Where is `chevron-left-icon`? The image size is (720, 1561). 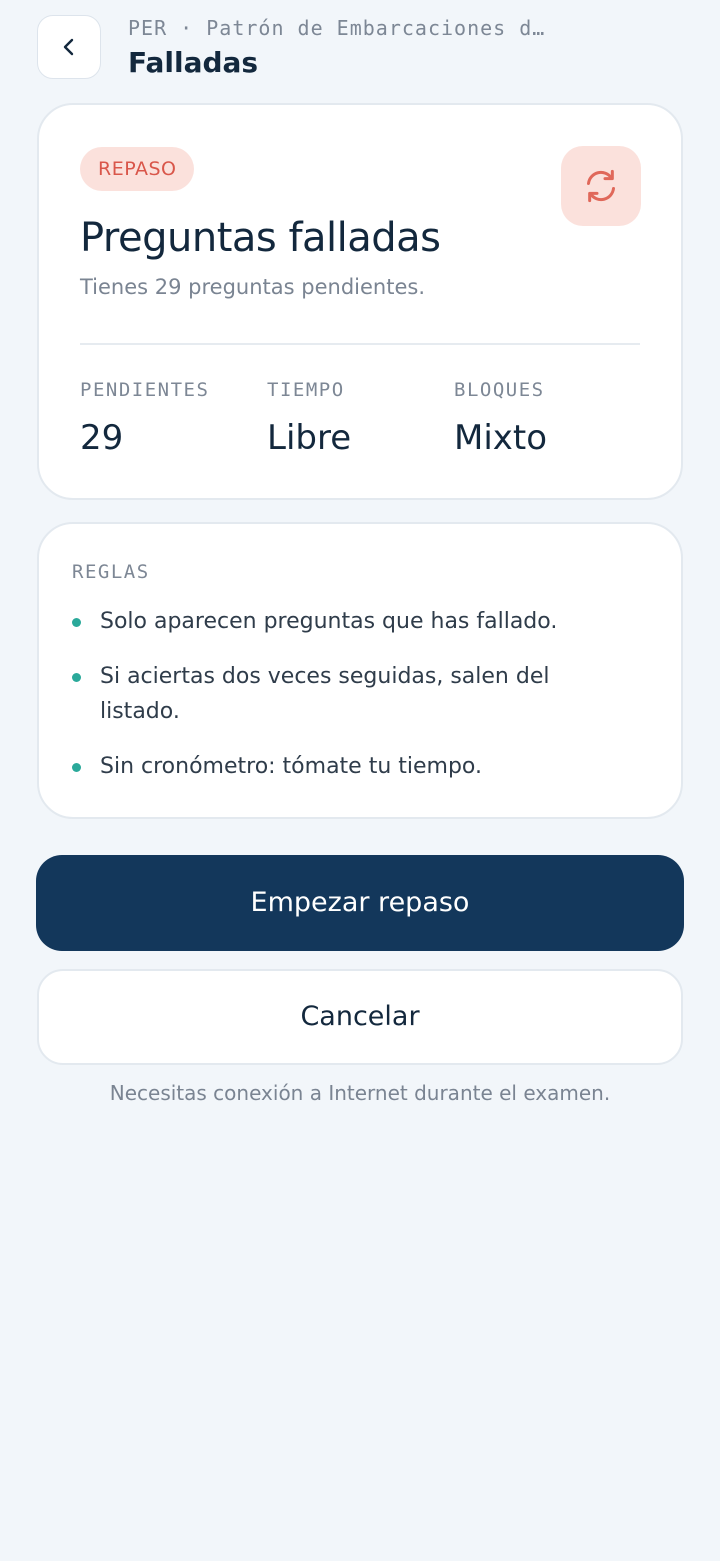 chevron-left-icon is located at coordinates (69, 47).